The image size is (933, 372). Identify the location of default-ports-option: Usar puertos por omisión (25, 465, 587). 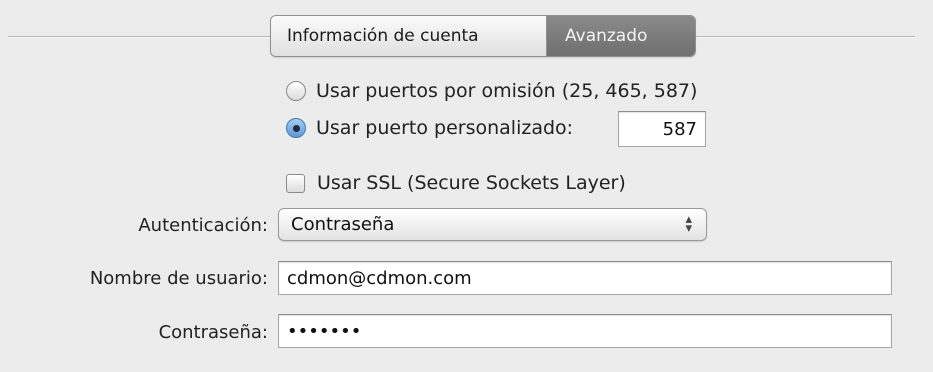
(491, 91).